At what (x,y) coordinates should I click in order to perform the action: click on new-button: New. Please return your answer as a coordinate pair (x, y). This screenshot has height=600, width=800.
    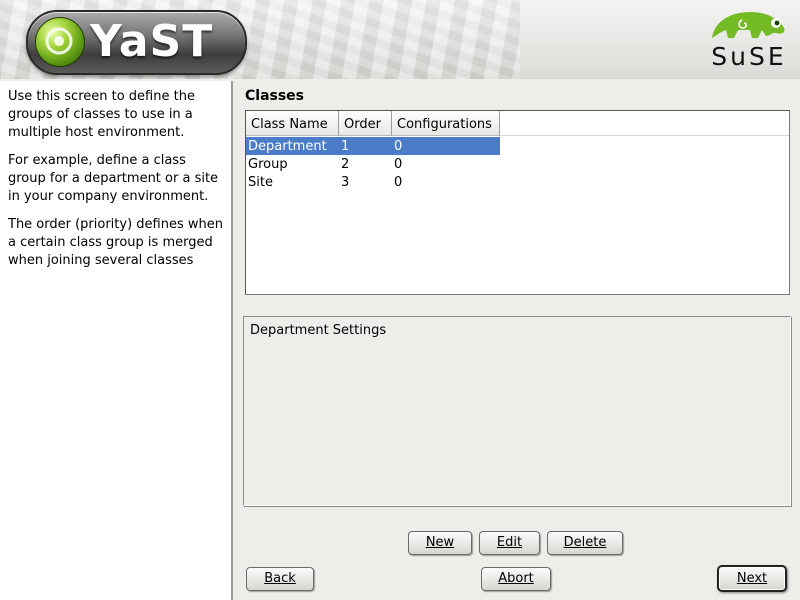
    Looking at the image, I should click on (440, 543).